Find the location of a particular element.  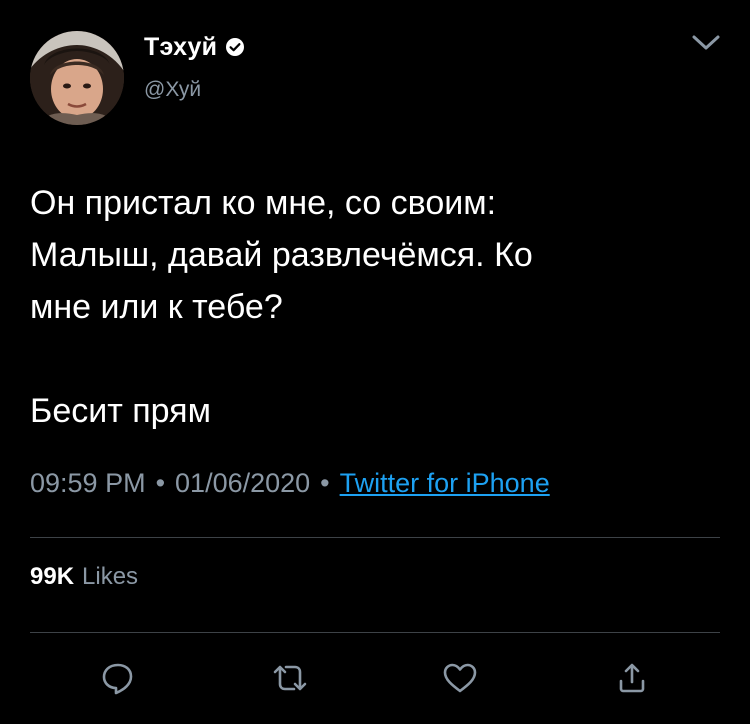

chevron-down-icon is located at coordinates (706, 42).